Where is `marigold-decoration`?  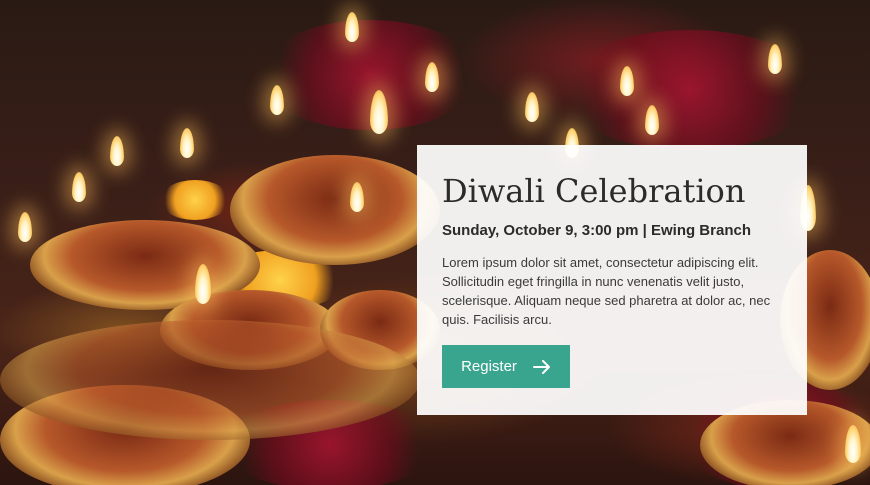 marigold-decoration is located at coordinates (195, 200).